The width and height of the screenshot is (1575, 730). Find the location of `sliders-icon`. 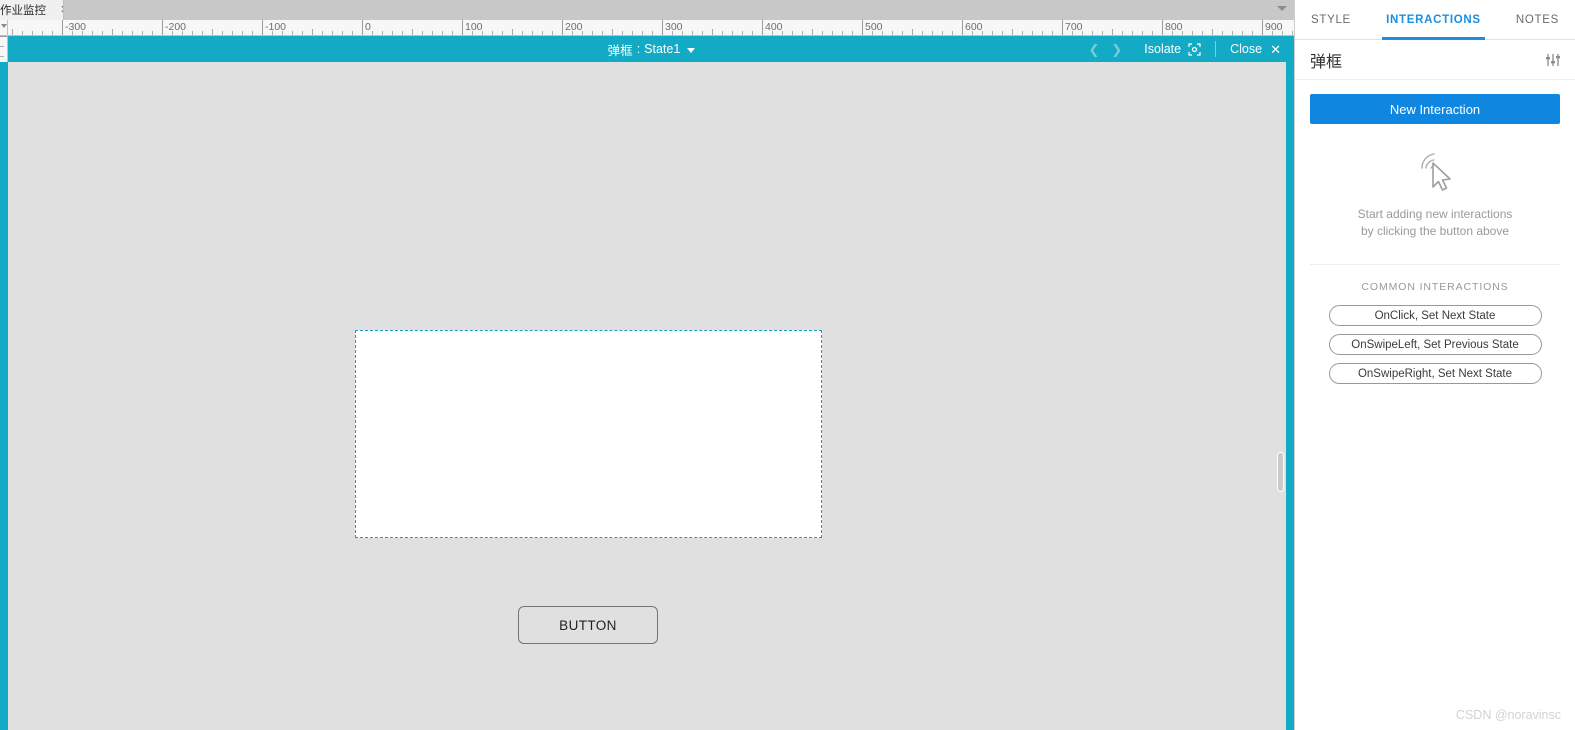

sliders-icon is located at coordinates (1553, 60).